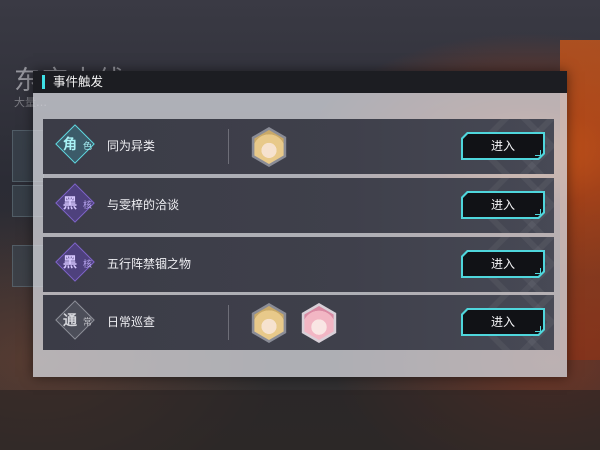 The width and height of the screenshot is (600, 450). What do you see at coordinates (88, 323) in the screenshot?
I see `tag-label-sub: 常` at bounding box center [88, 323].